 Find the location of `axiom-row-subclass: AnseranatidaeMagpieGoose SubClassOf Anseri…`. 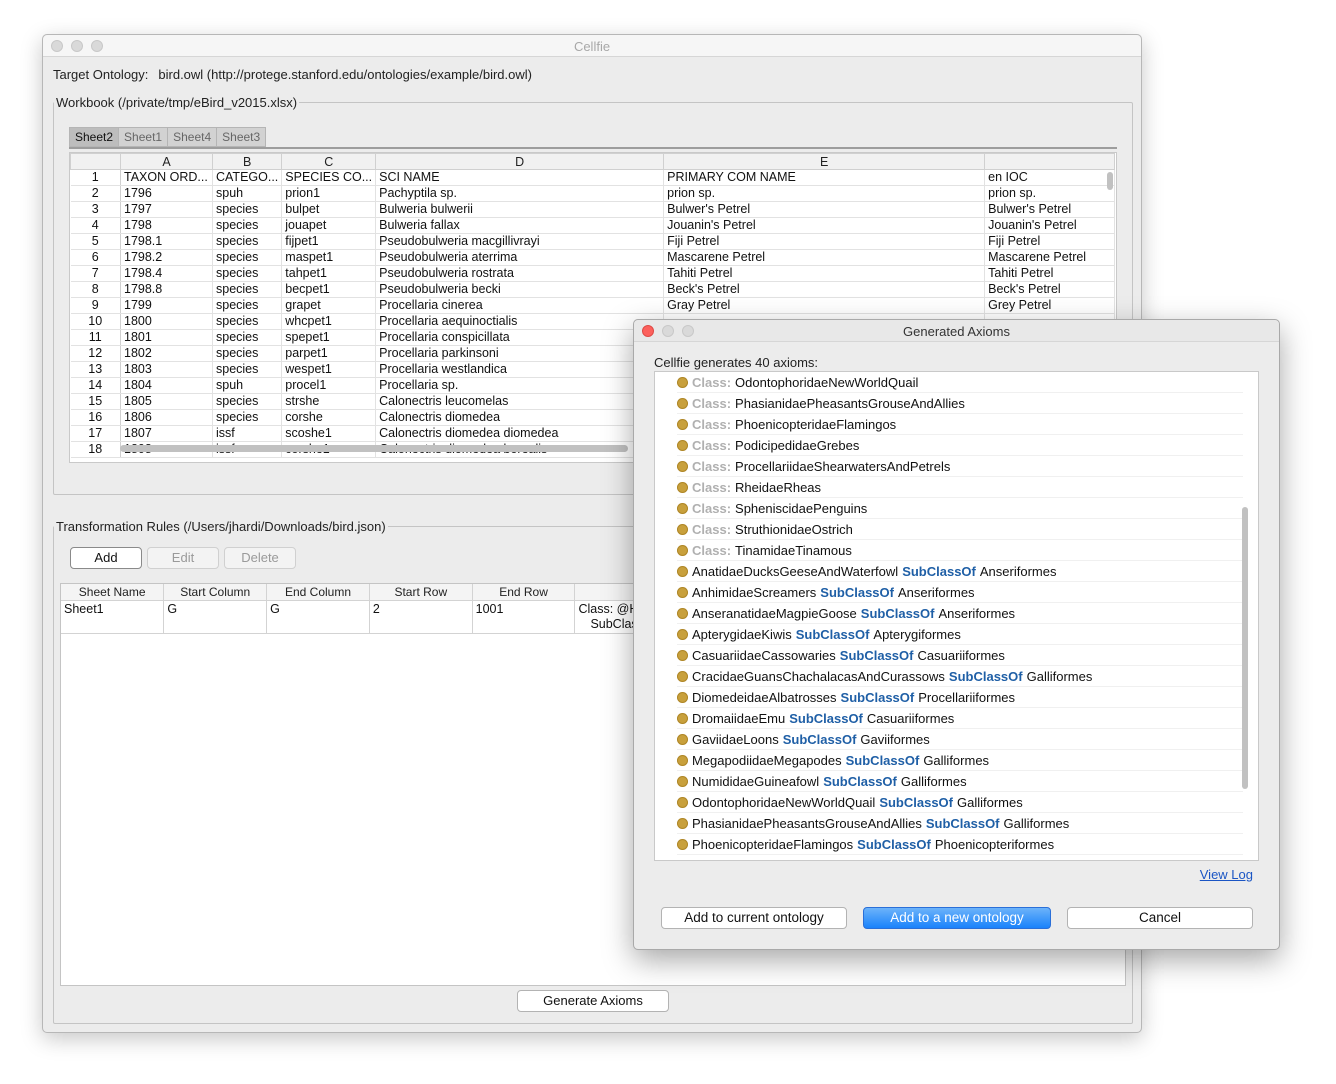

axiom-row-subclass: AnseranatidaeMagpieGoose SubClassOf Anseri… is located at coordinates (960, 613).